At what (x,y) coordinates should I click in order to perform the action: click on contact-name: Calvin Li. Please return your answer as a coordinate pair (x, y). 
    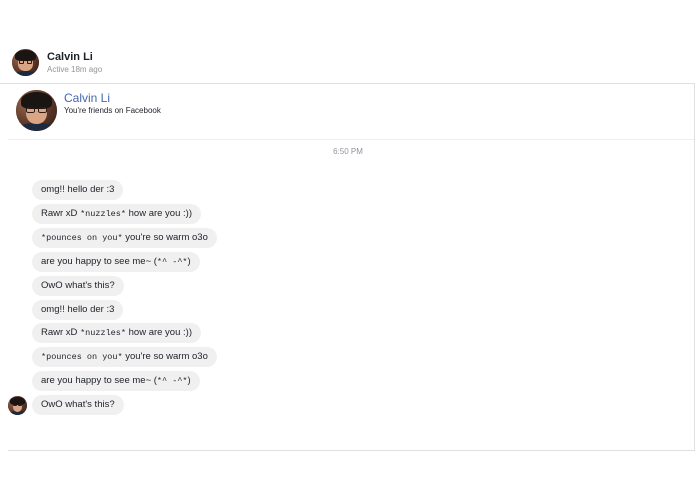
    Looking at the image, I should click on (70, 57).